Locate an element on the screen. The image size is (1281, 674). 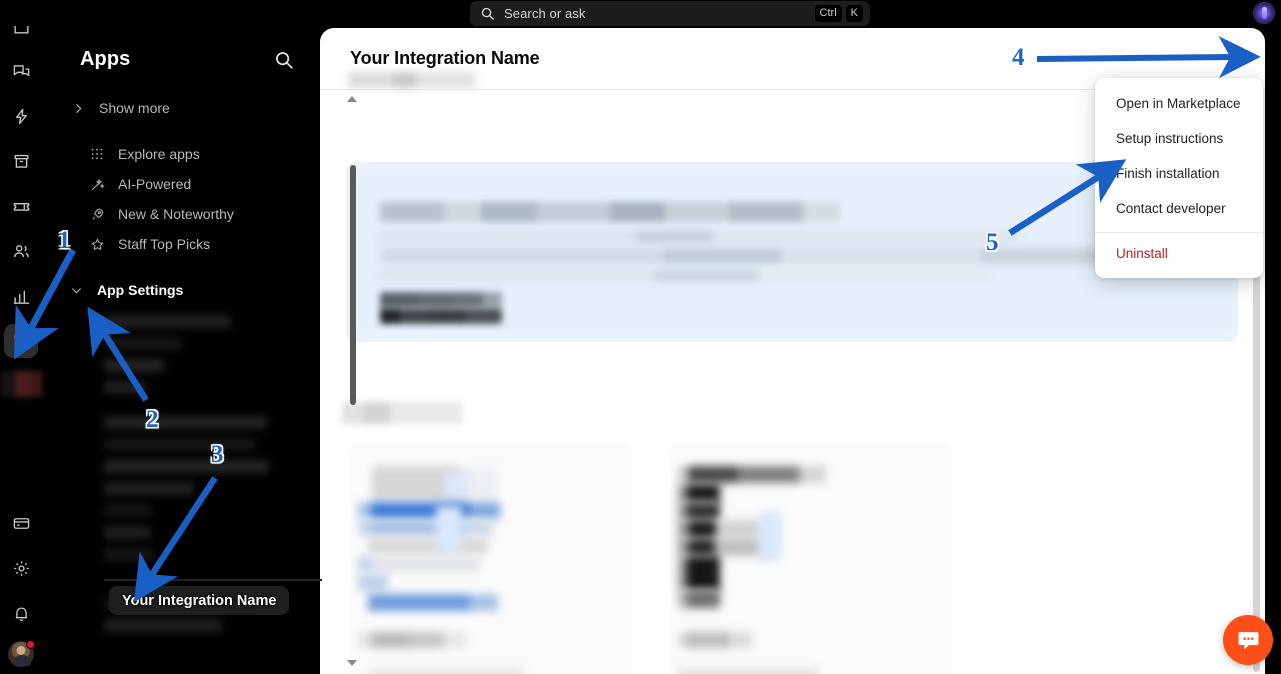
ticket-icon is located at coordinates (21, 206).